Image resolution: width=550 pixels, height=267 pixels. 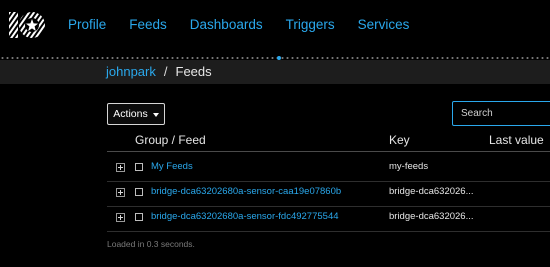 What do you see at coordinates (87, 24) in the screenshot?
I see `nav-profile: Profile` at bounding box center [87, 24].